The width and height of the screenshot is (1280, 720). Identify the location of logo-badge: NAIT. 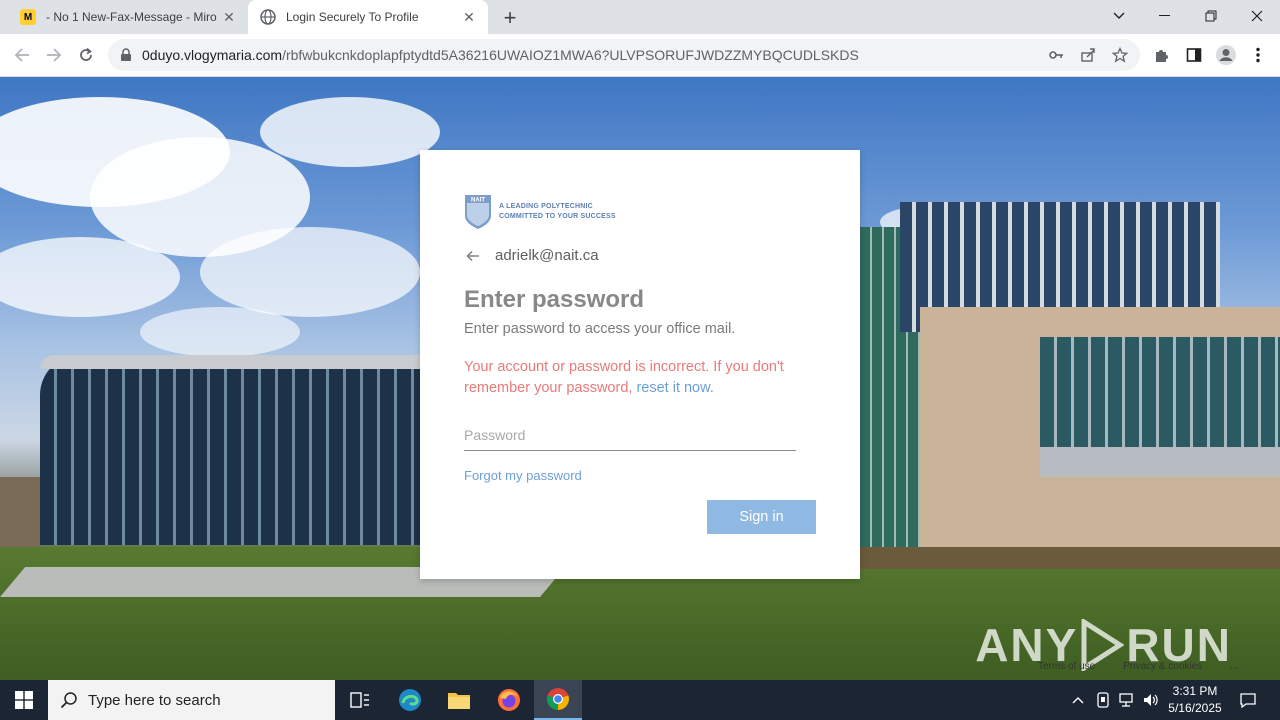
(478, 201).